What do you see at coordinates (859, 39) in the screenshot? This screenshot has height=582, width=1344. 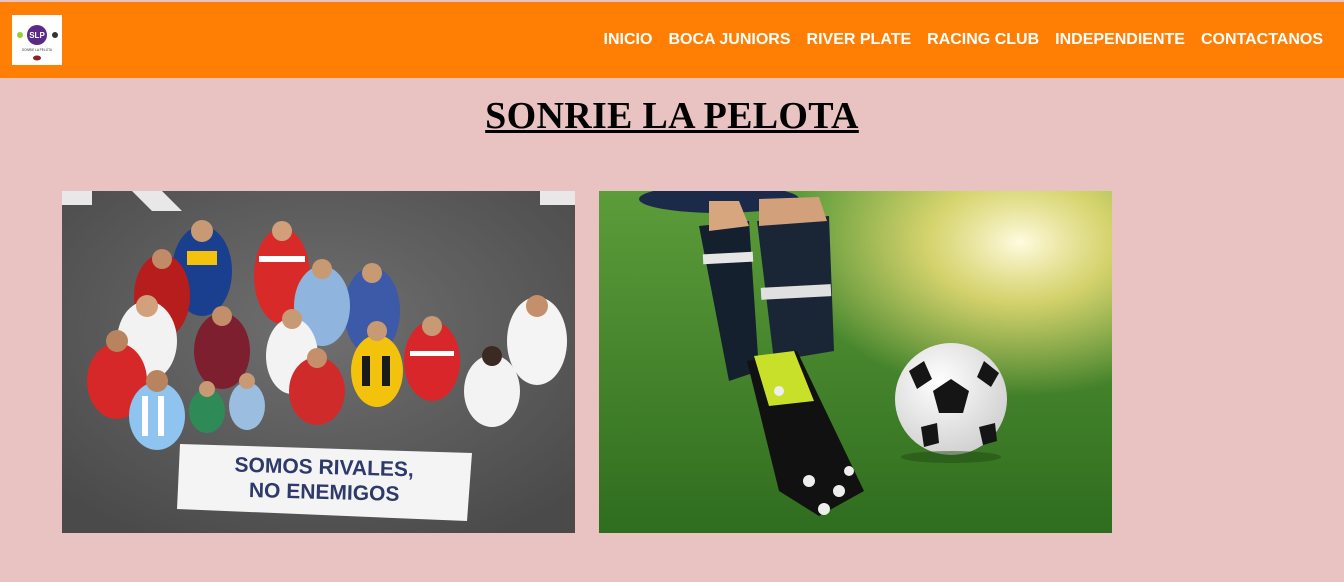 I see `nav-river-plate: RIVER PLATE` at bounding box center [859, 39].